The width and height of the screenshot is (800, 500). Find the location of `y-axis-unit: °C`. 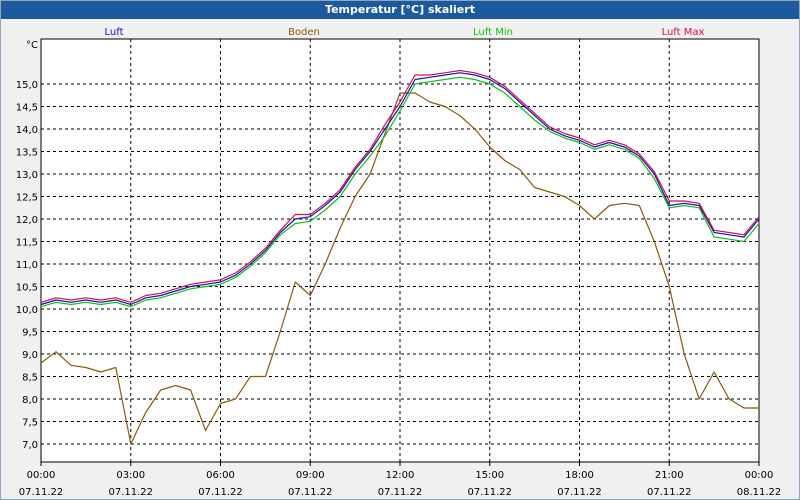

y-axis-unit: °C is located at coordinates (32, 45).